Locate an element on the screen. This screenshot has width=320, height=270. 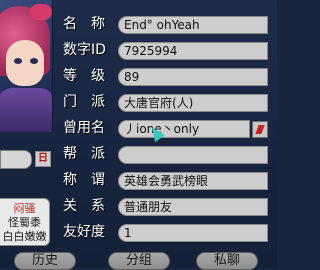
dropdown-icon is located at coordinates (260, 129).